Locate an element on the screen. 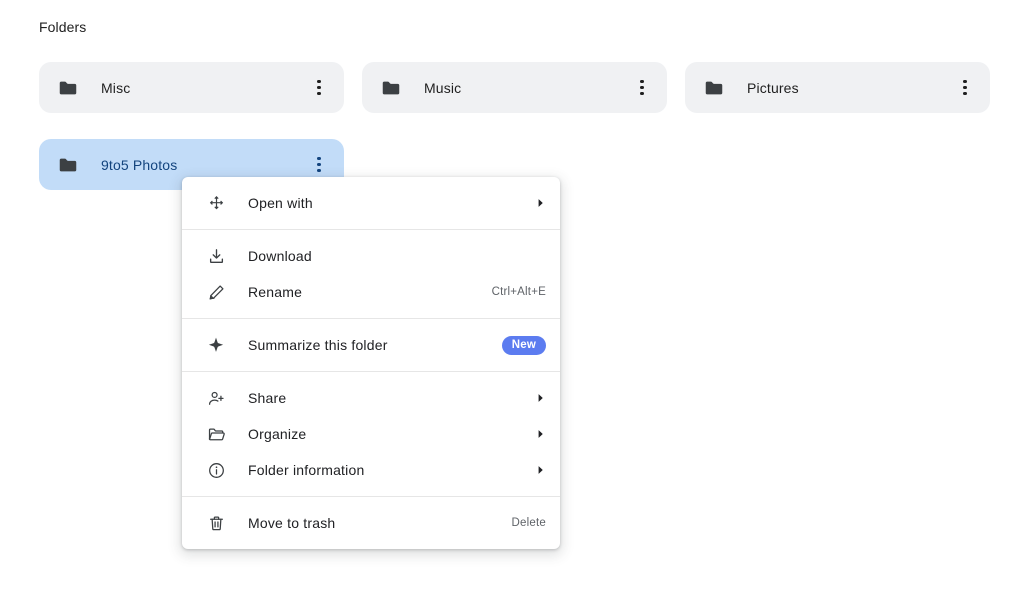  status-badge: New is located at coordinates (523, 345).